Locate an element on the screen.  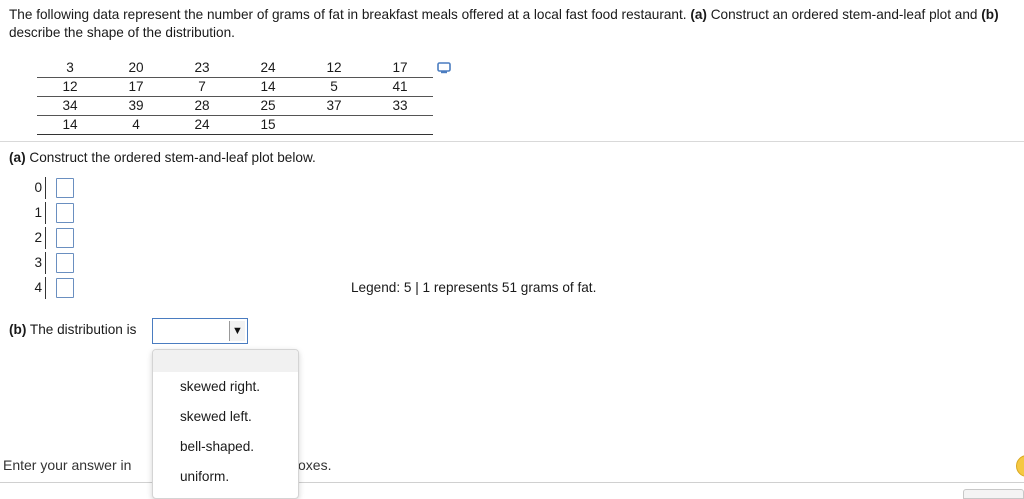
data-row: 34 39 28 25 37 33 is located at coordinates (235, 106).